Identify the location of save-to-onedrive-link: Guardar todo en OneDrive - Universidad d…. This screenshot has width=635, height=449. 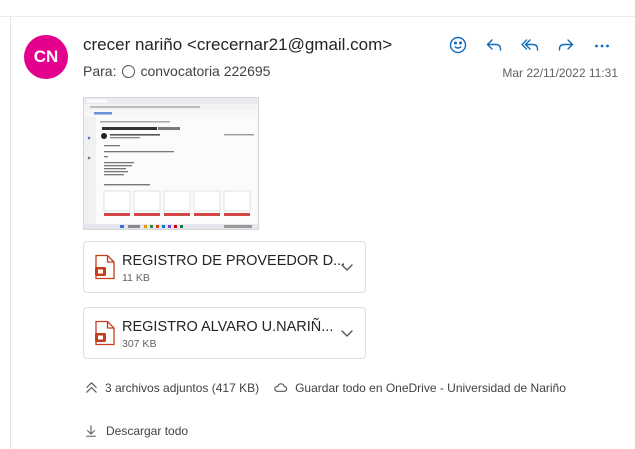
(430, 388).